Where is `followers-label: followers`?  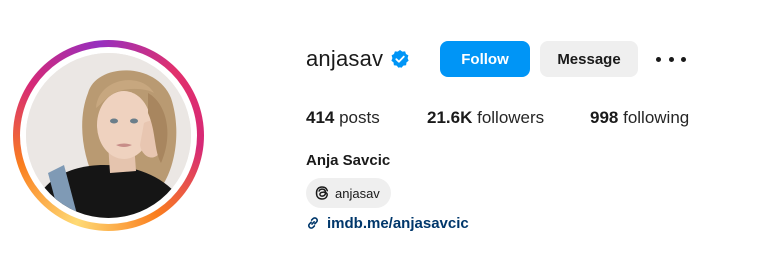
followers-label: followers is located at coordinates (508, 117).